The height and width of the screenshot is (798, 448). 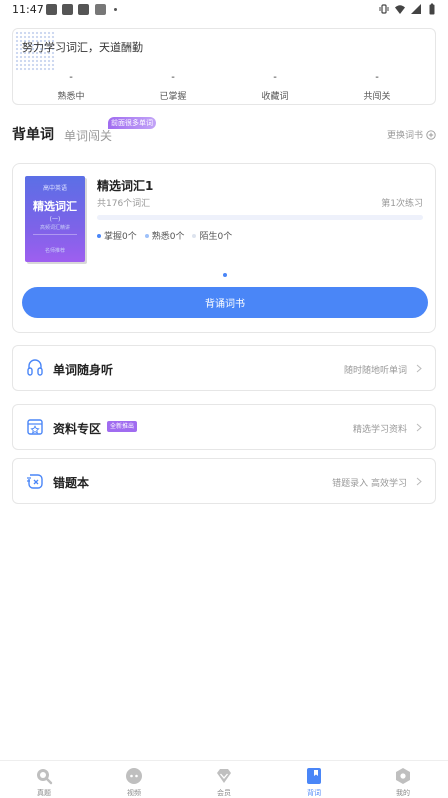 I want to click on status-time: 11:47, so click(x=28, y=9).